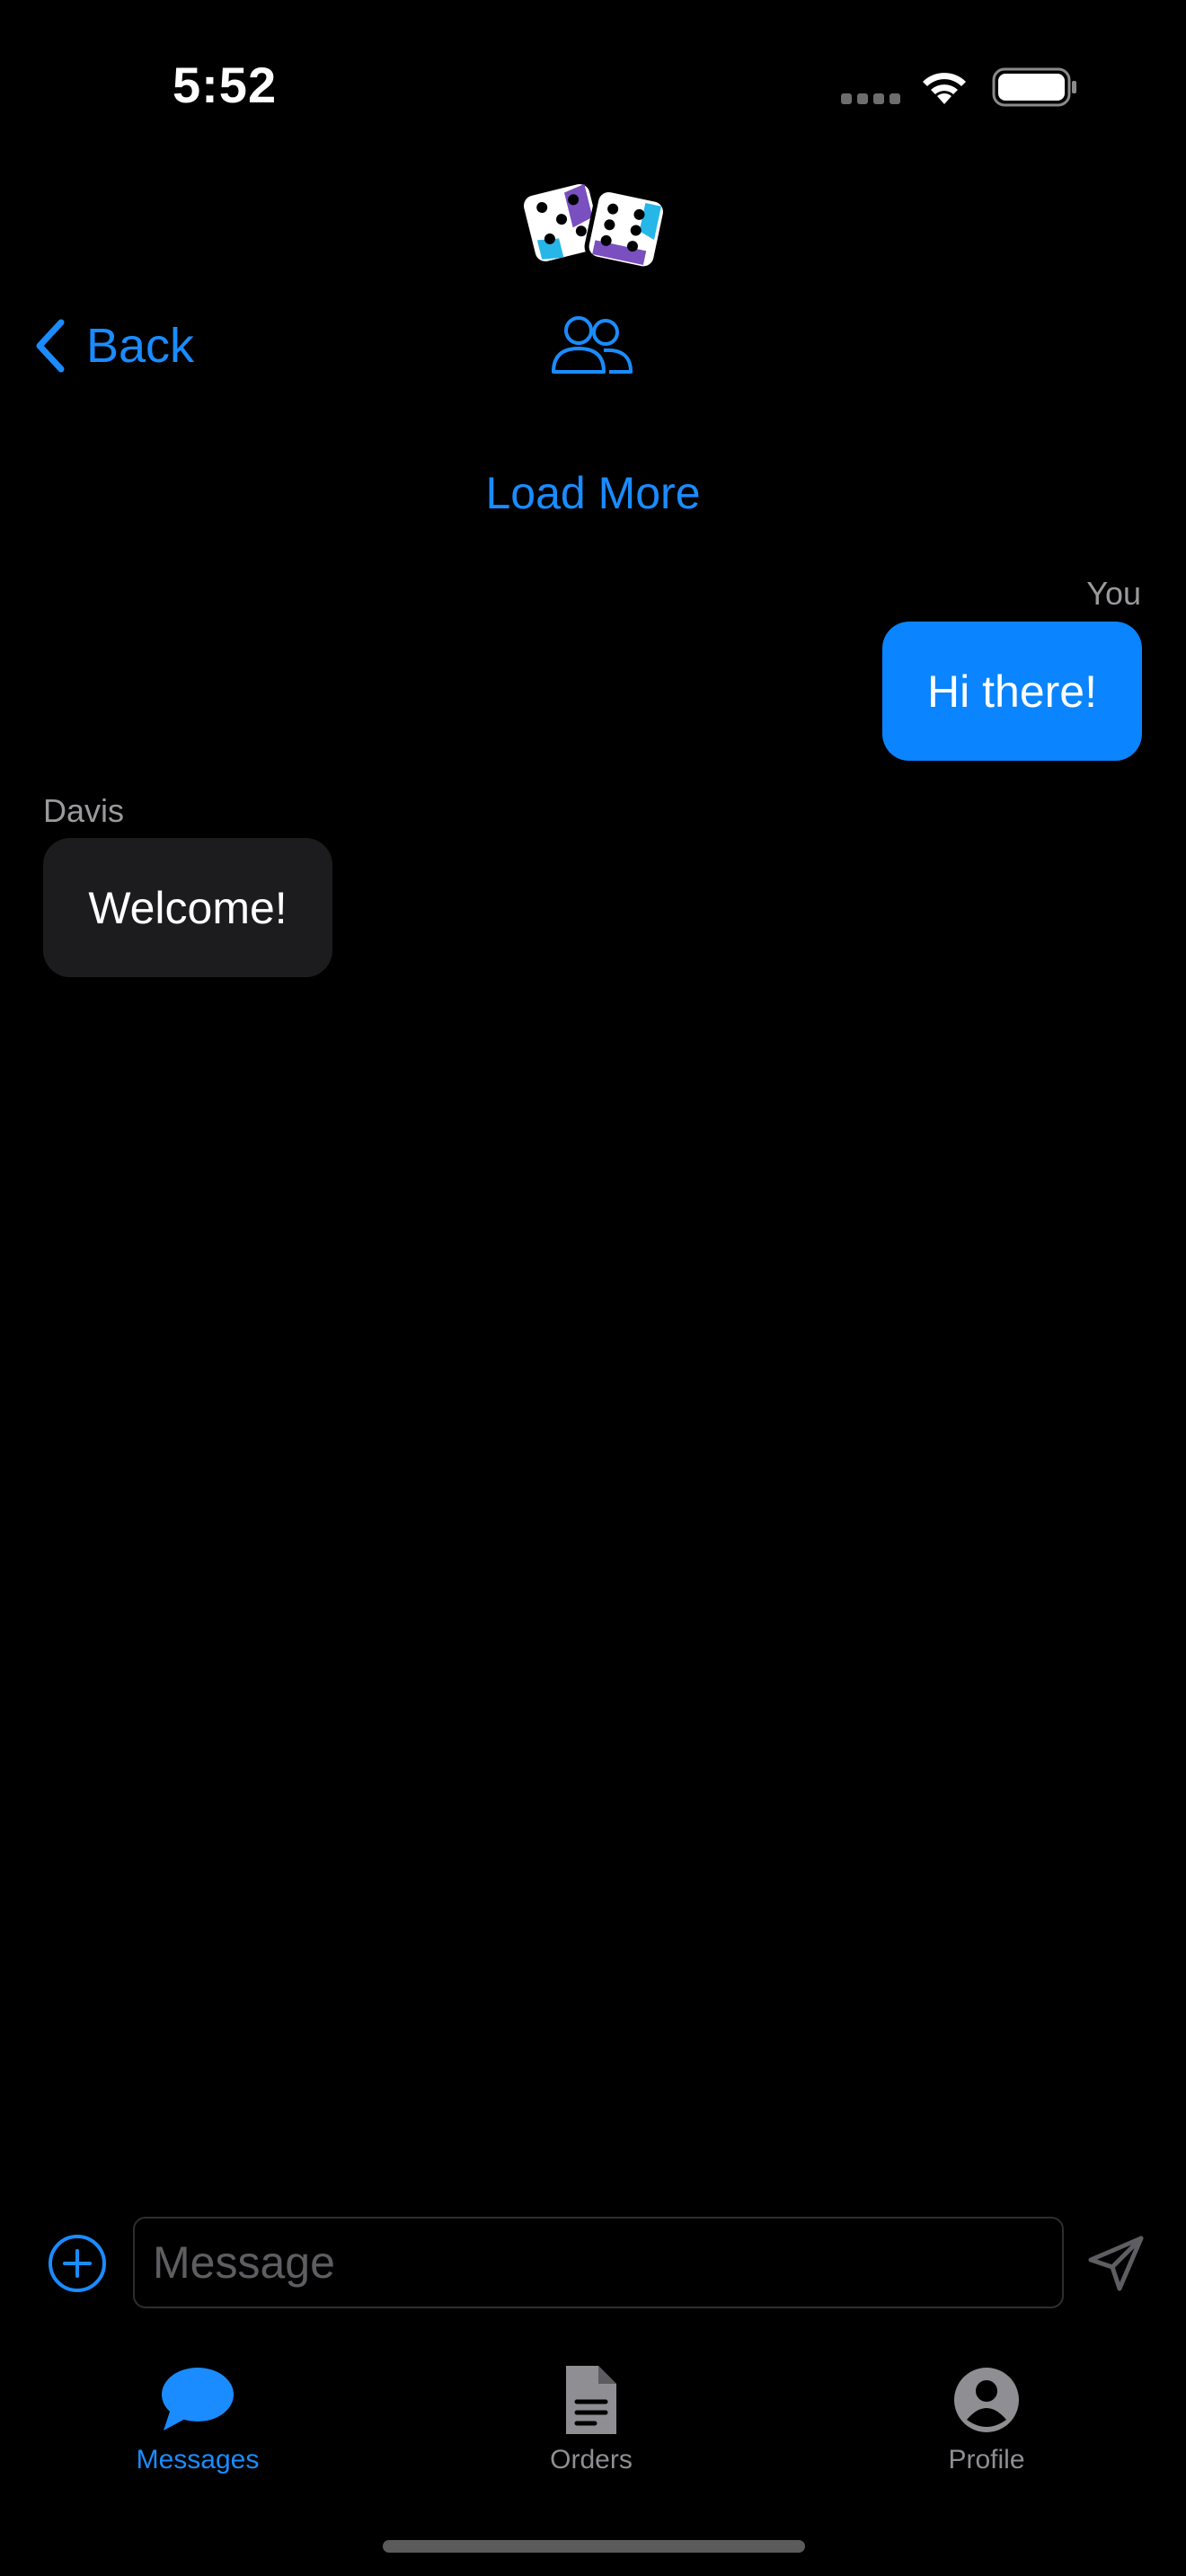 The width and height of the screenshot is (1186, 2576). I want to click on dice-logo, so click(593, 225).